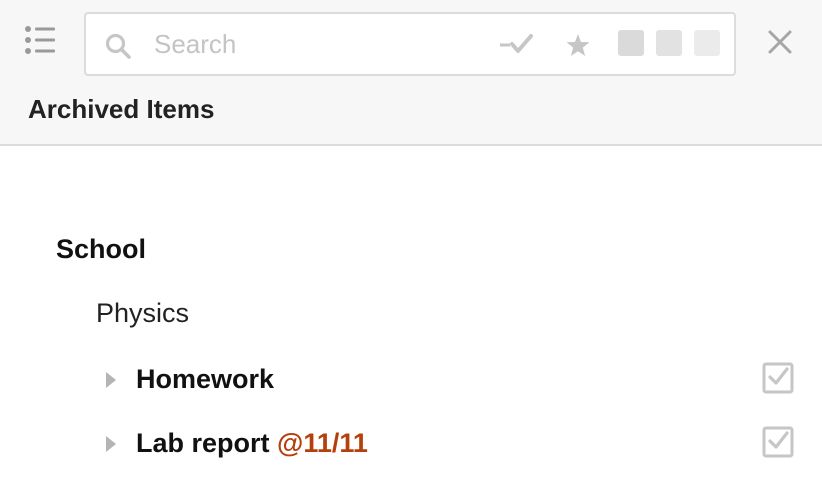  What do you see at coordinates (456, 444) in the screenshot?
I see `list-item: Lab report @11/11` at bounding box center [456, 444].